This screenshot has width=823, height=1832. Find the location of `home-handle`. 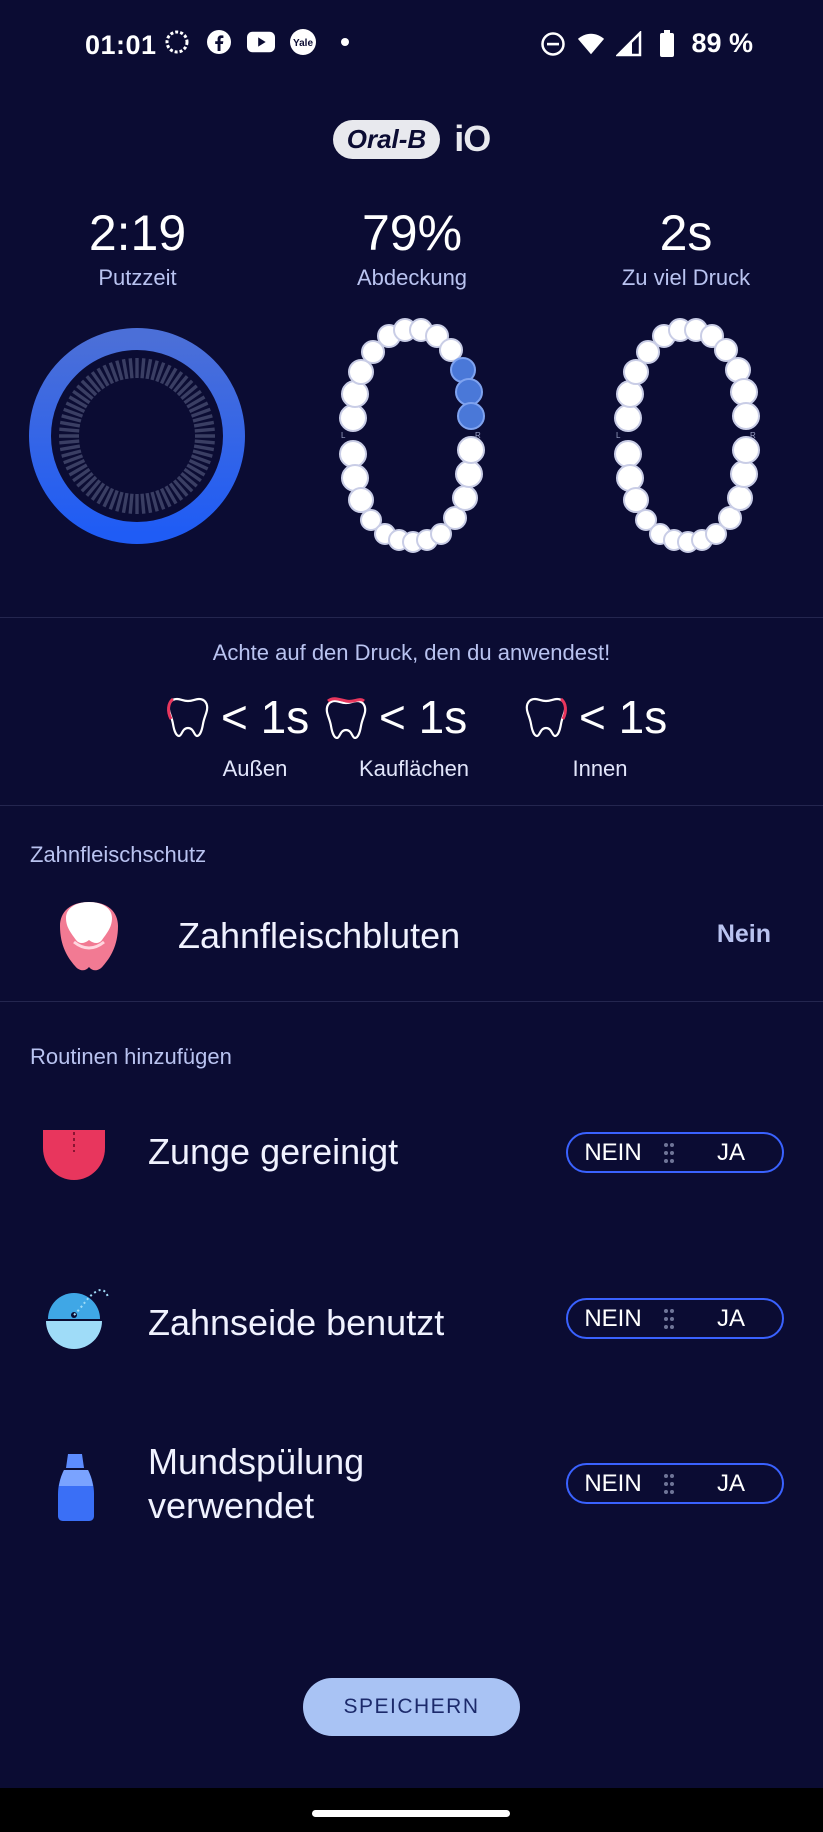

home-handle is located at coordinates (411, 1813).